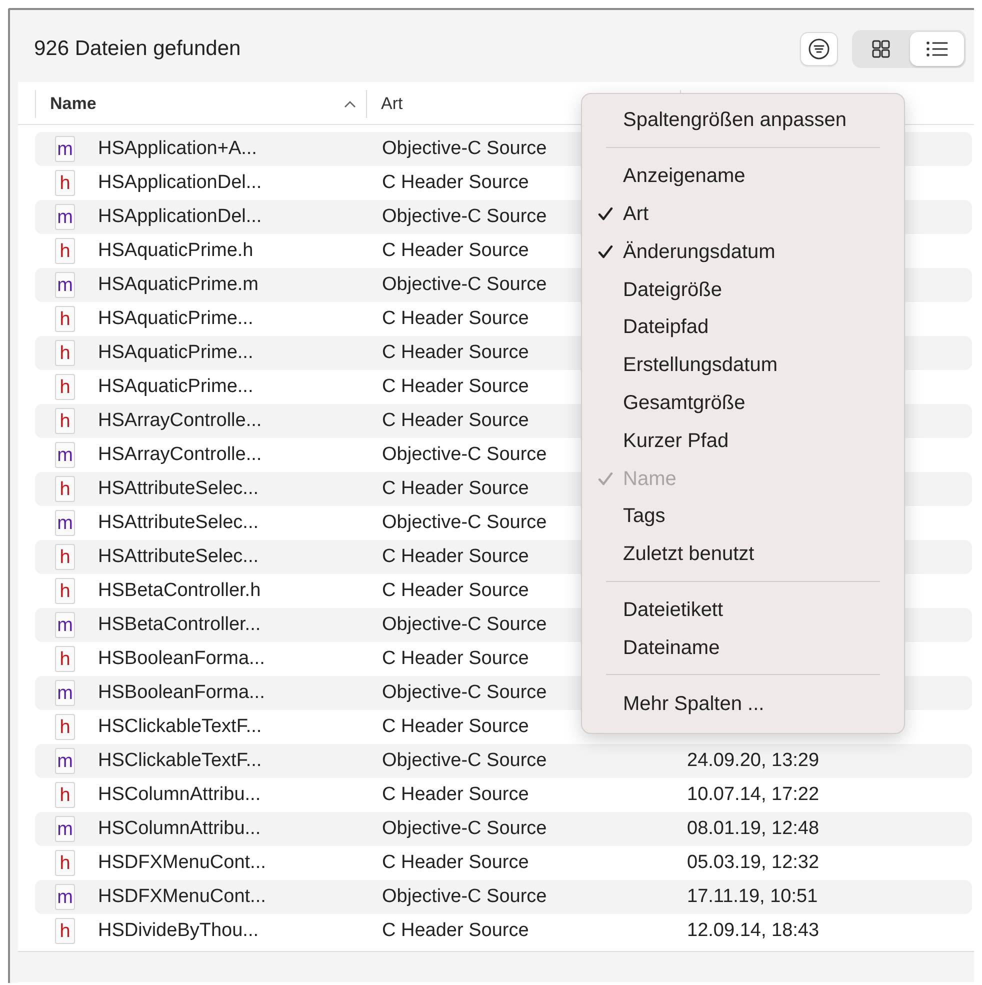  Describe the element at coordinates (752, 897) in the screenshot. I see `modified-date: 17.11.19, 10:51` at that location.